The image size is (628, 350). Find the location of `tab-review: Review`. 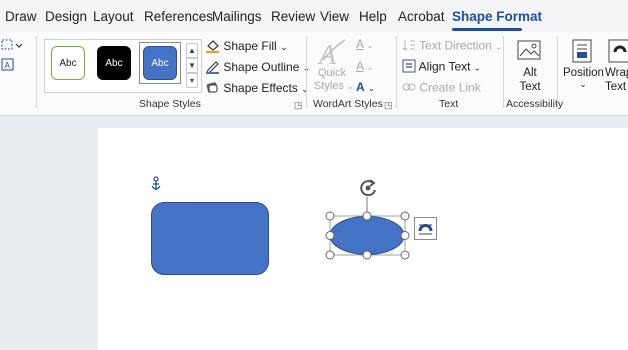

tab-review: Review is located at coordinates (293, 16).